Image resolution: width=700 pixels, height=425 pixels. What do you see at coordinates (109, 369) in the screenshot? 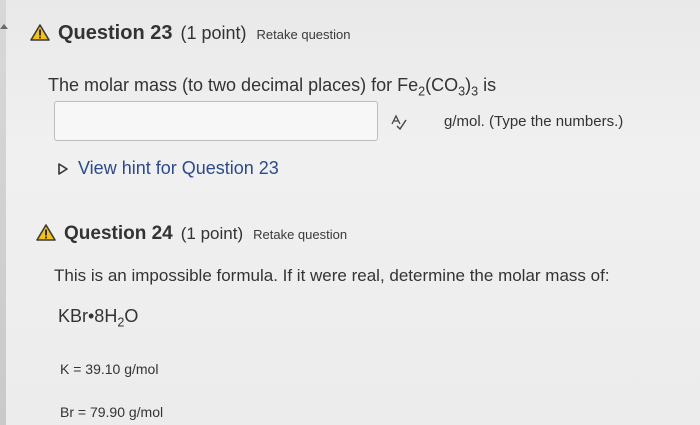
I see `mass-k: K = 39.10 g/mol` at bounding box center [109, 369].